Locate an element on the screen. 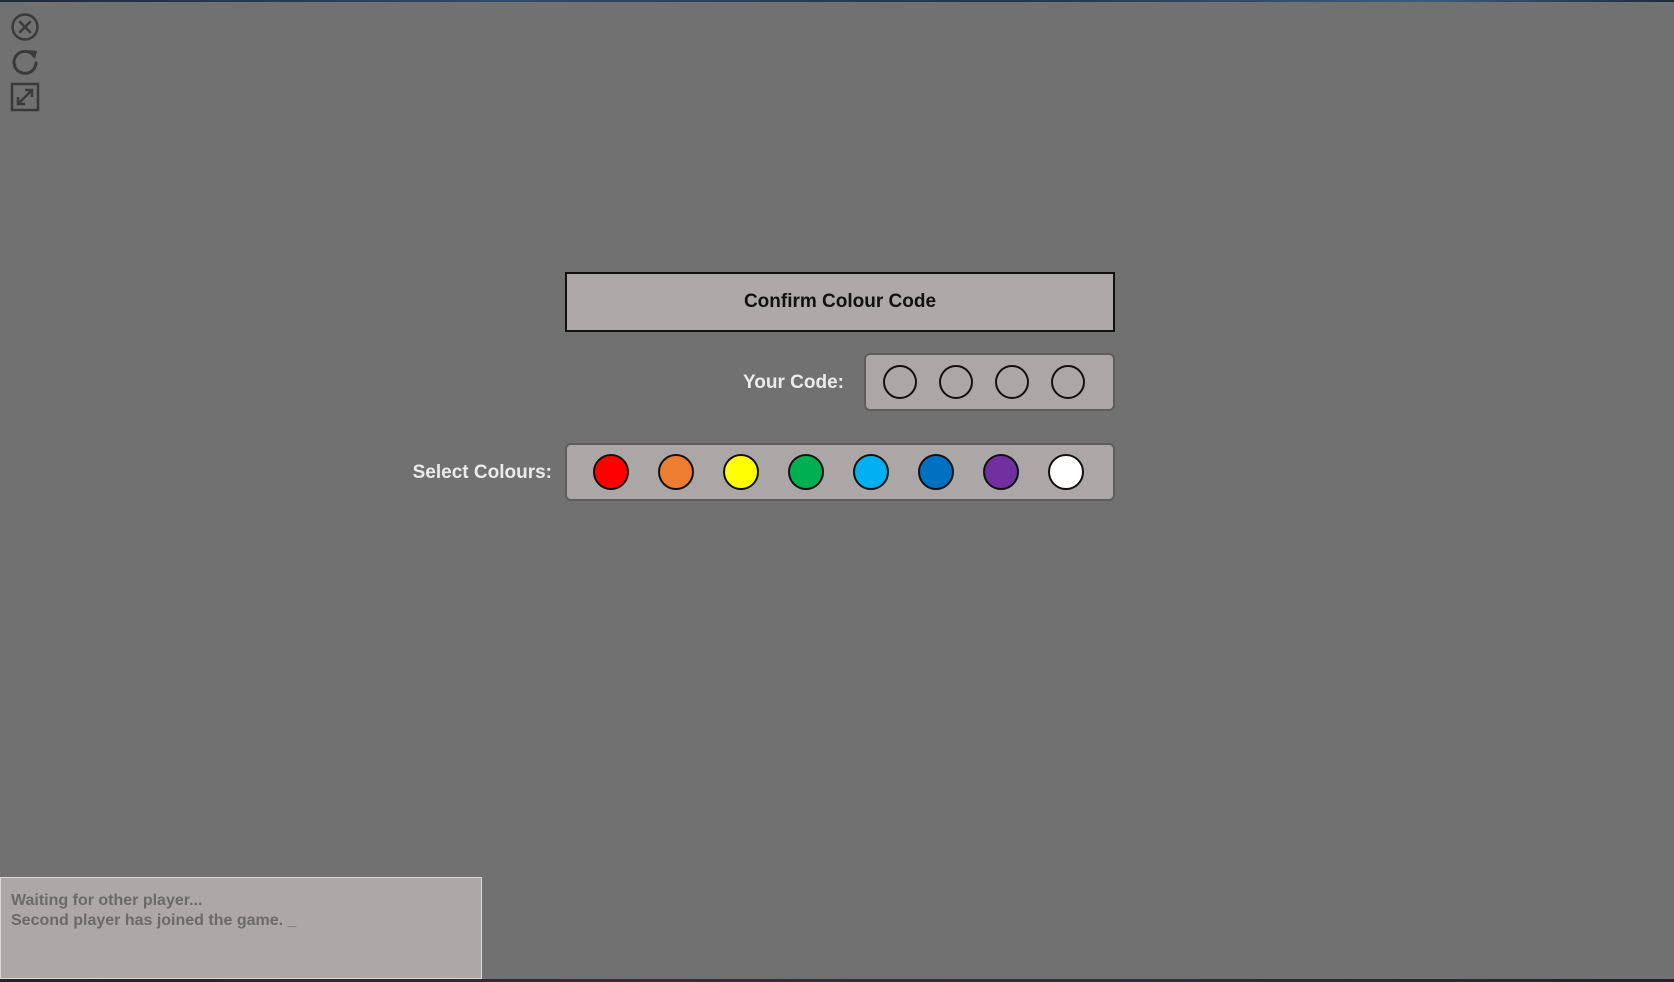 The height and width of the screenshot is (982, 1674). colour-peg-purple is located at coordinates (1001, 472).